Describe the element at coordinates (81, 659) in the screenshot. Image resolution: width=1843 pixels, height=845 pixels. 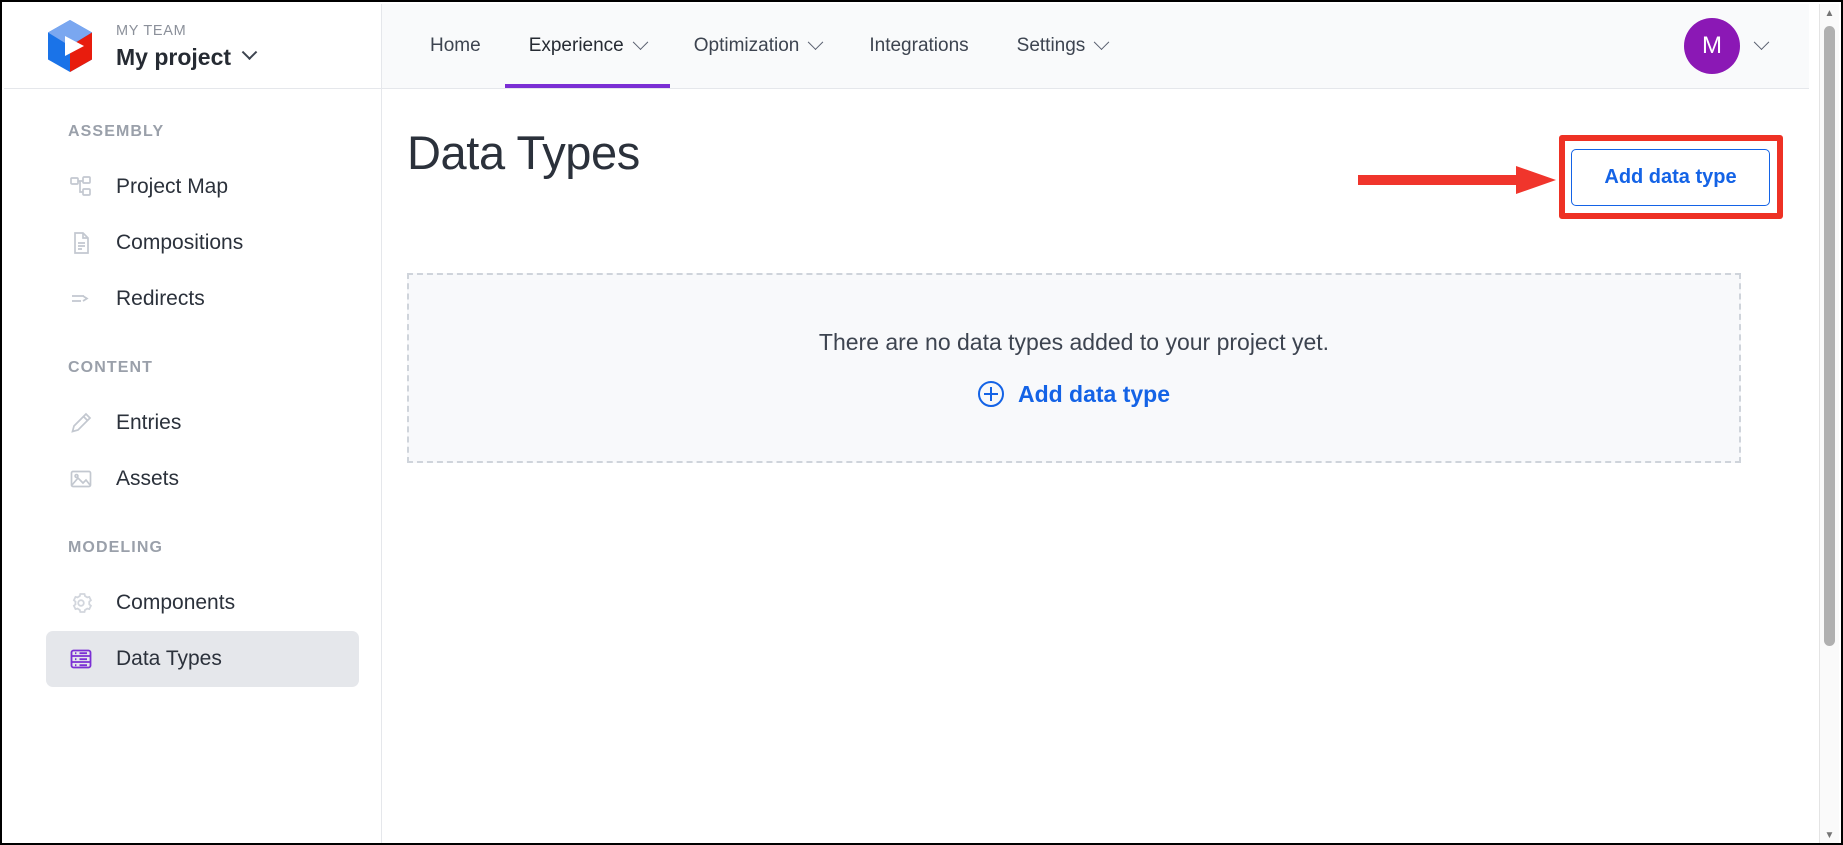
I see `data-table-icon` at that location.